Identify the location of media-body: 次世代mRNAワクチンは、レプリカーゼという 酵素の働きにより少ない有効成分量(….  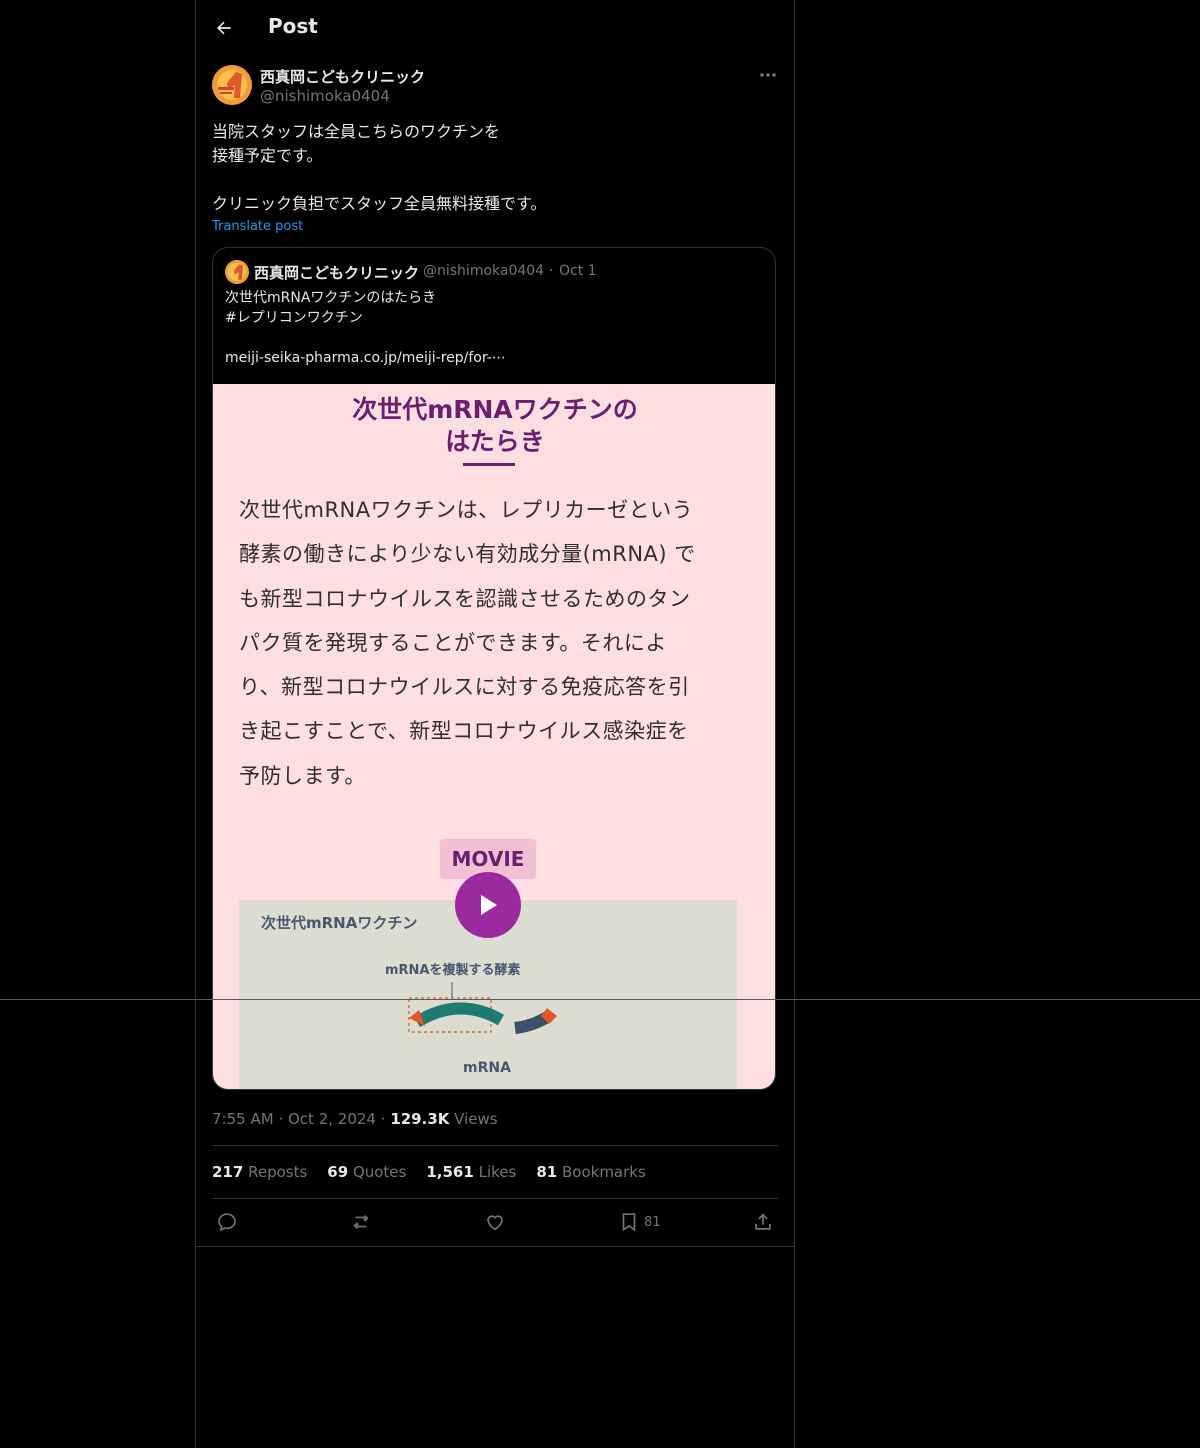
(499, 643).